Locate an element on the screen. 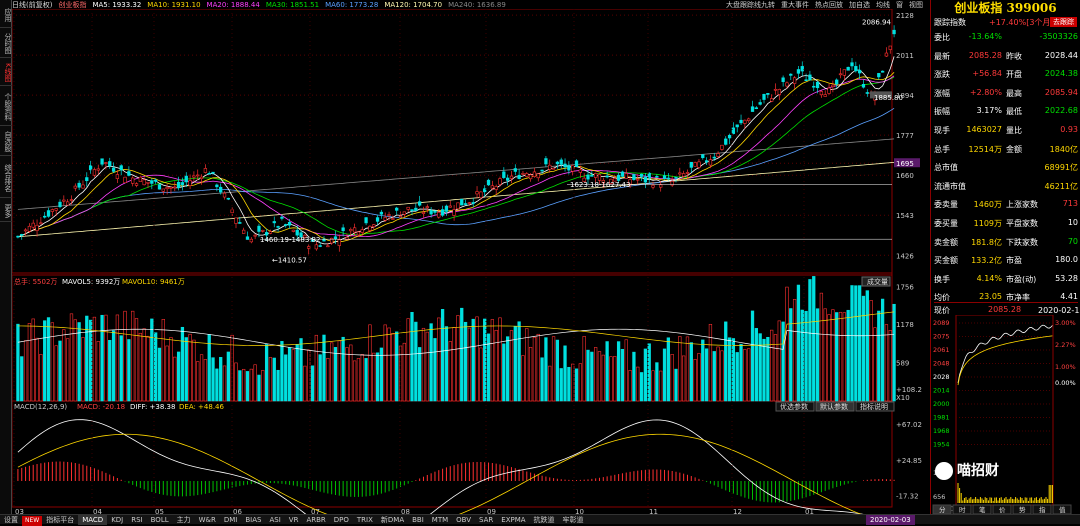 The image size is (1080, 526). toolbar-item: 视图 is located at coordinates (916, 5).